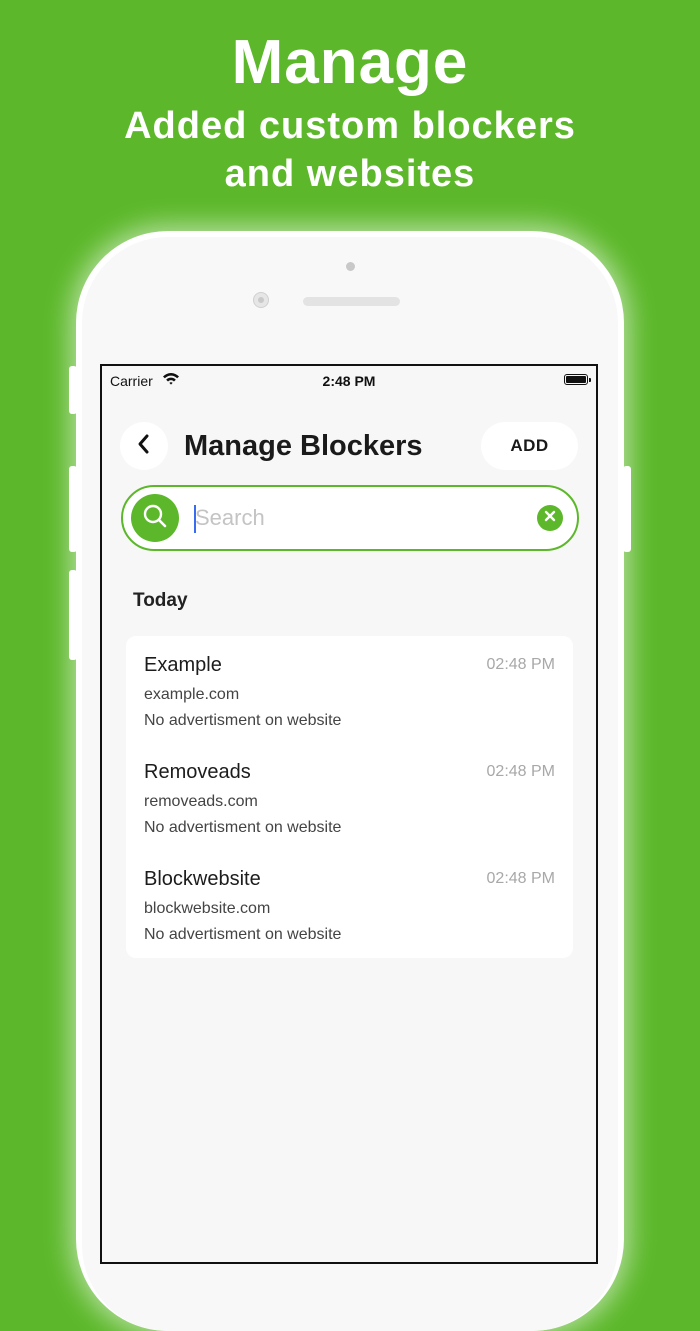 This screenshot has height=1331, width=700. I want to click on status-bar: Carrier 2:48 PM, so click(349, 381).